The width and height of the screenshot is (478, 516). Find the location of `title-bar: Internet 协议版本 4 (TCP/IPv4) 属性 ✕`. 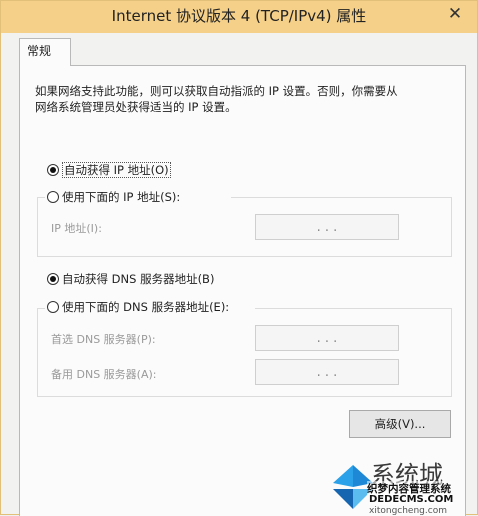

title-bar: Internet 协议版本 4 (TCP/IPv4) 属性 ✕ is located at coordinates (239, 17).